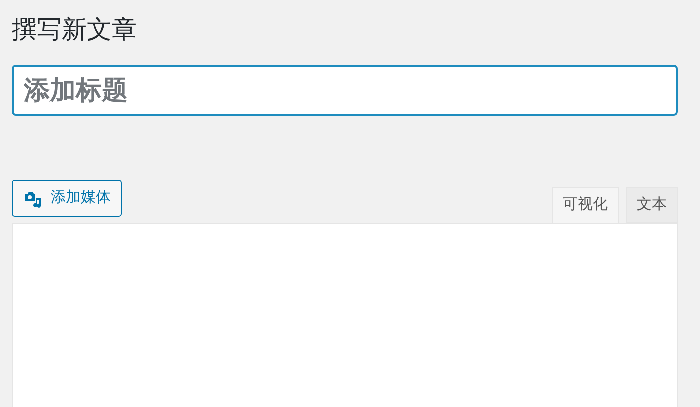 This screenshot has width=700, height=407. Describe the element at coordinates (67, 198) in the screenshot. I see `add-media-button: 添加媒体` at that location.